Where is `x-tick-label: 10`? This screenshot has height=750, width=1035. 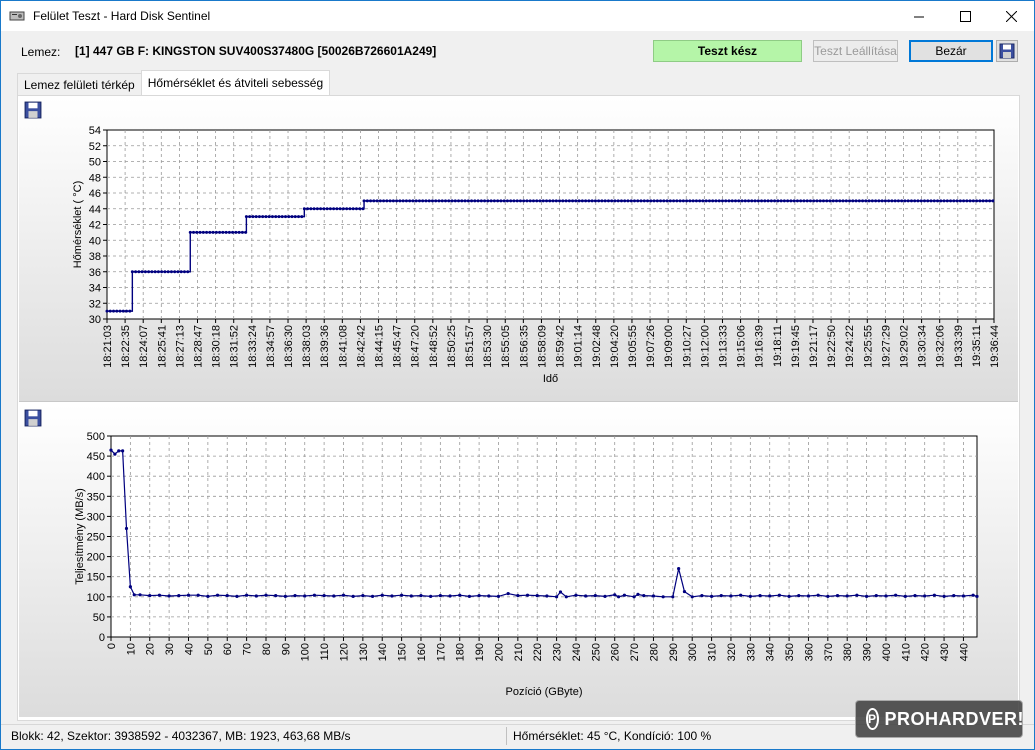
x-tick-label: 10 is located at coordinates (131, 649).